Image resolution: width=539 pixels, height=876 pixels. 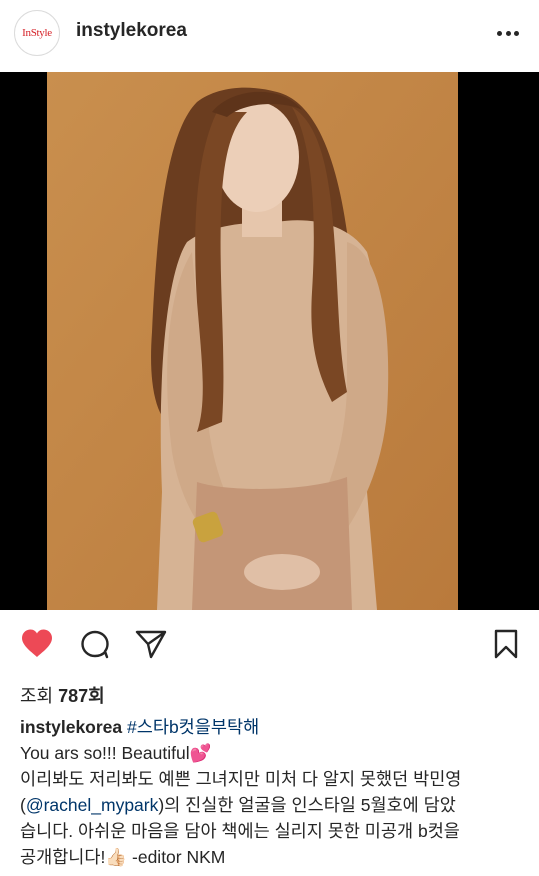 I want to click on caption-line-4: 습니다. 아쉬운 마음을 담아 책에는 실리지 못한 미공개 b컷을, so click(x=240, y=831).